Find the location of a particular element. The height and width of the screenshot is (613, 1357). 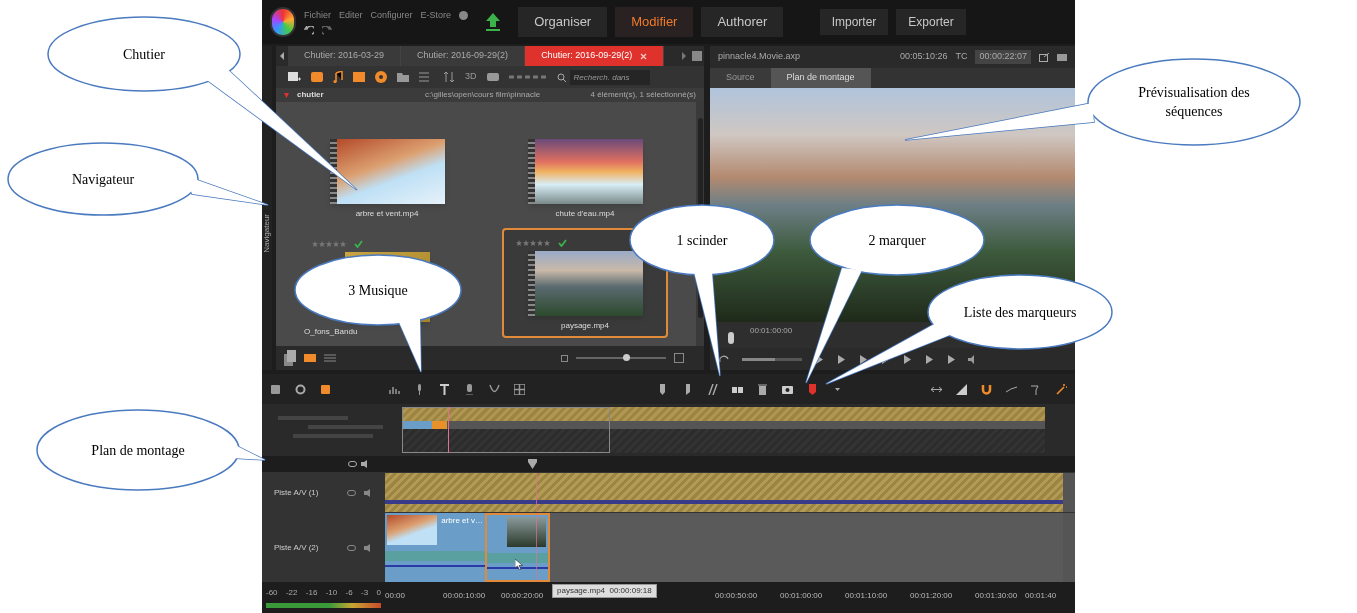

trim-icon is located at coordinates (712, 389).